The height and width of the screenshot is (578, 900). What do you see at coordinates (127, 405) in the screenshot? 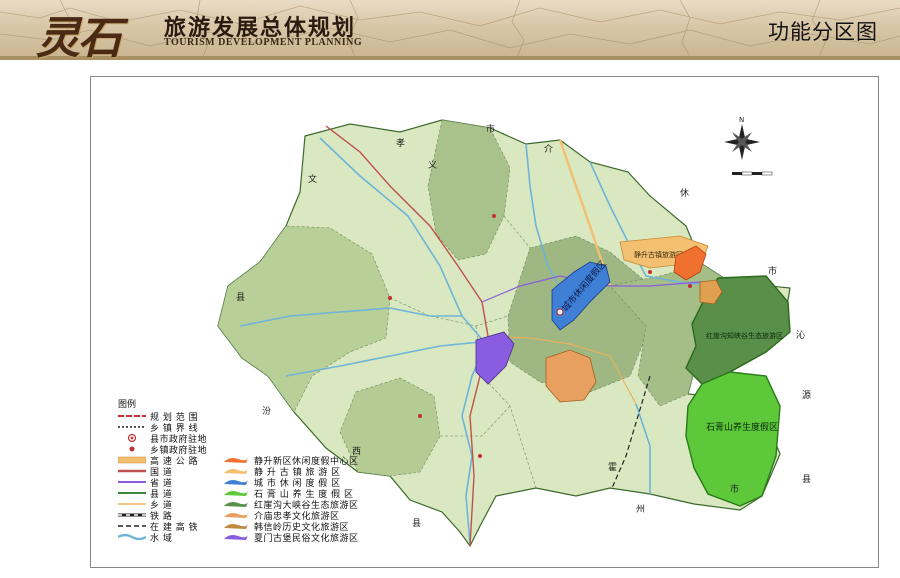
I see `legend-title: 图例` at bounding box center [127, 405].